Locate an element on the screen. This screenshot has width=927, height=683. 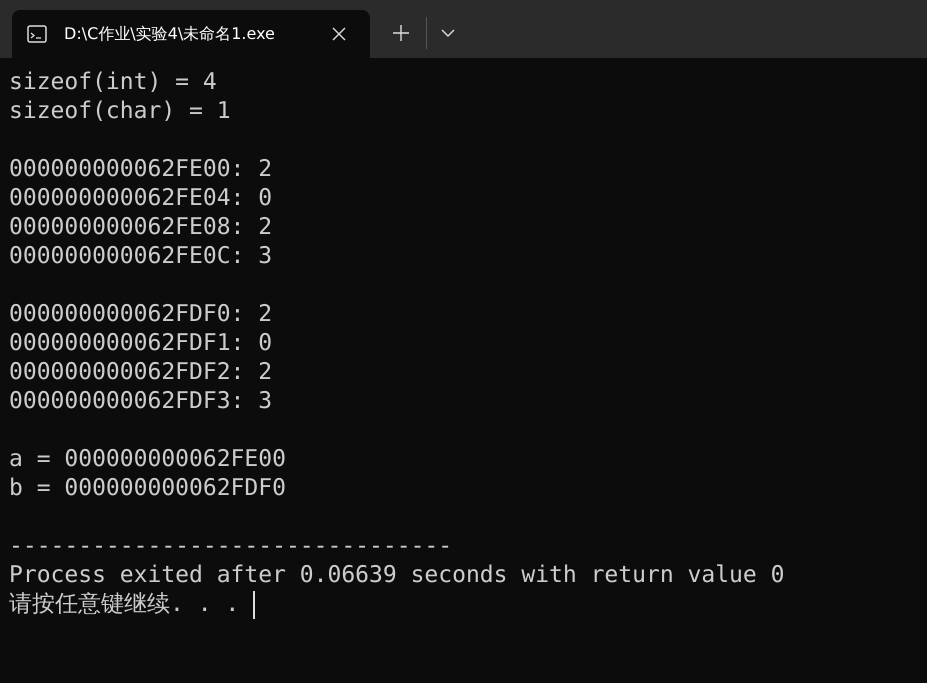
console-line: sizeof(char) = 1 is located at coordinates (120, 111).